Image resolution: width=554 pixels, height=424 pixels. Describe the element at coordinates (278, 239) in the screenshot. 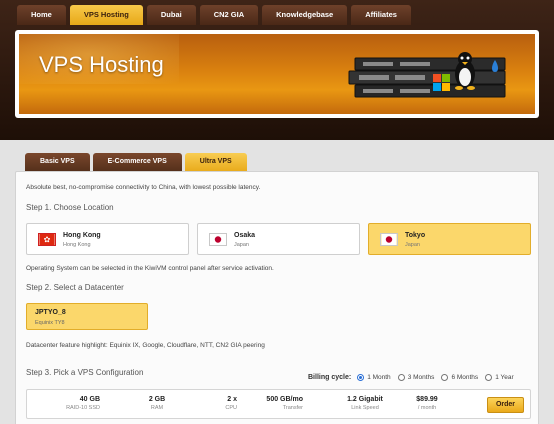

I see `location-osaka: Osaka Japan` at that location.